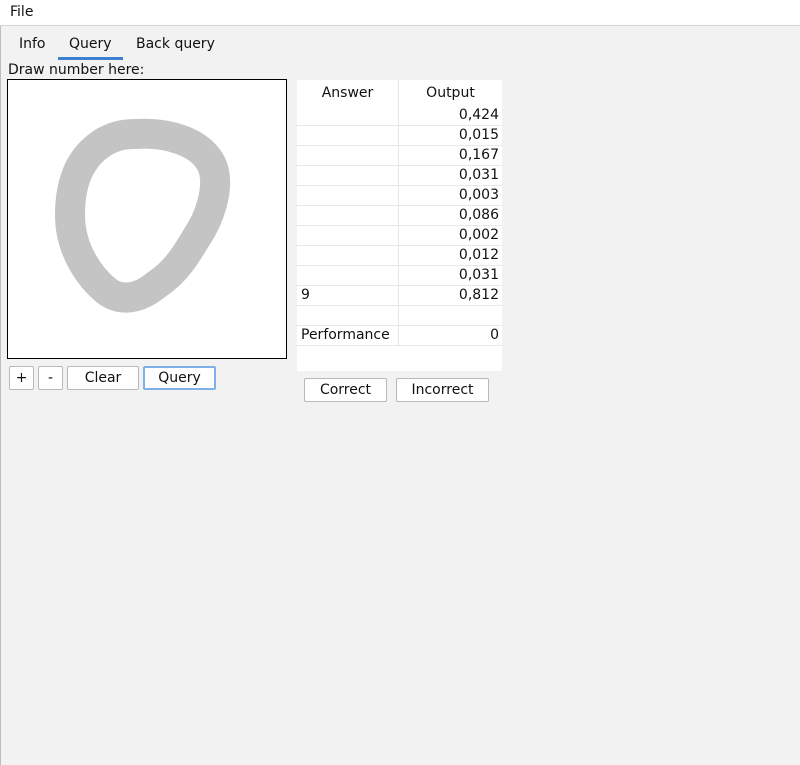 This screenshot has width=800, height=765. Describe the element at coordinates (478, 295) in the screenshot. I see `cell-output: 0,812` at that location.